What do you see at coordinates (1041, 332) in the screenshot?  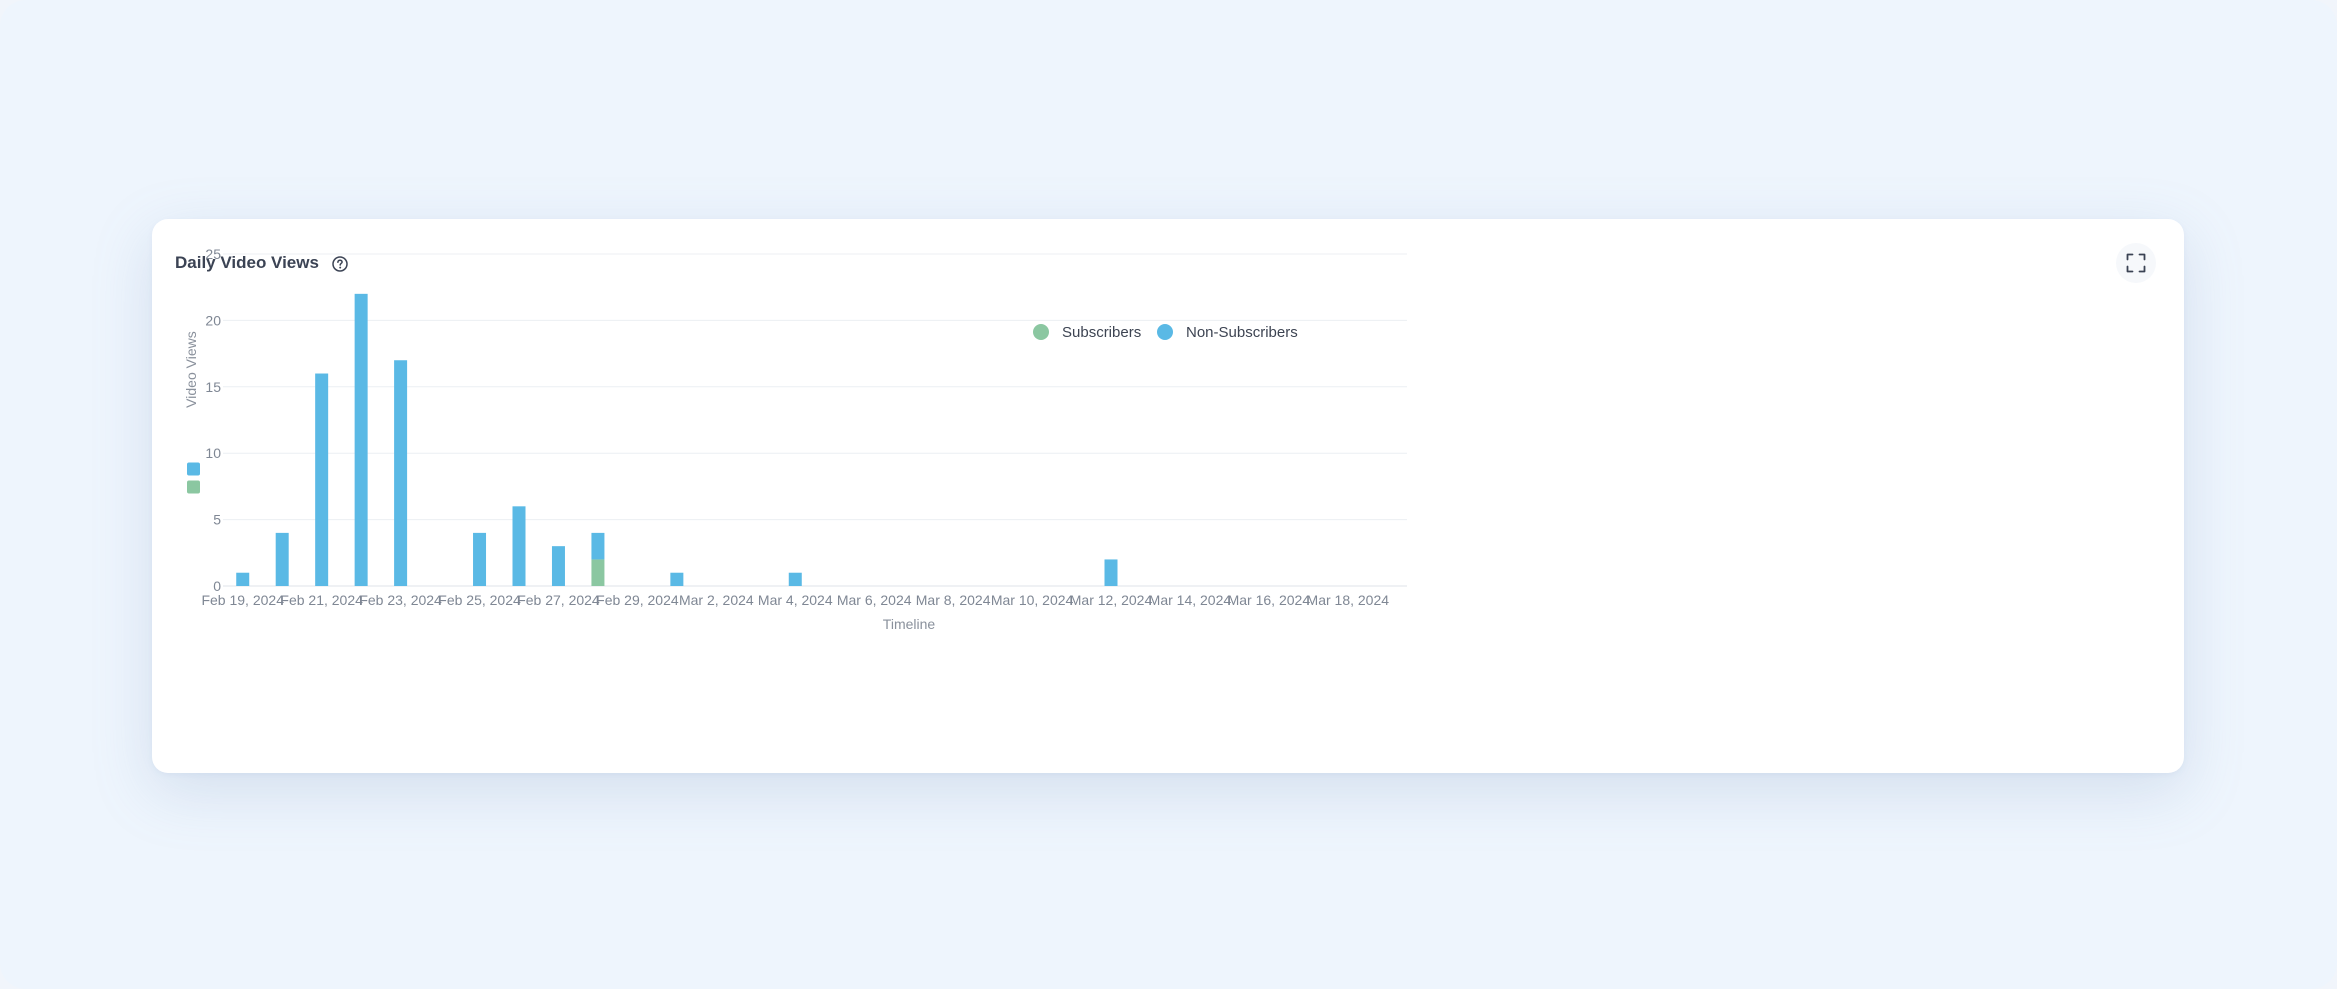 I see `legend-marker-subscribers` at bounding box center [1041, 332].